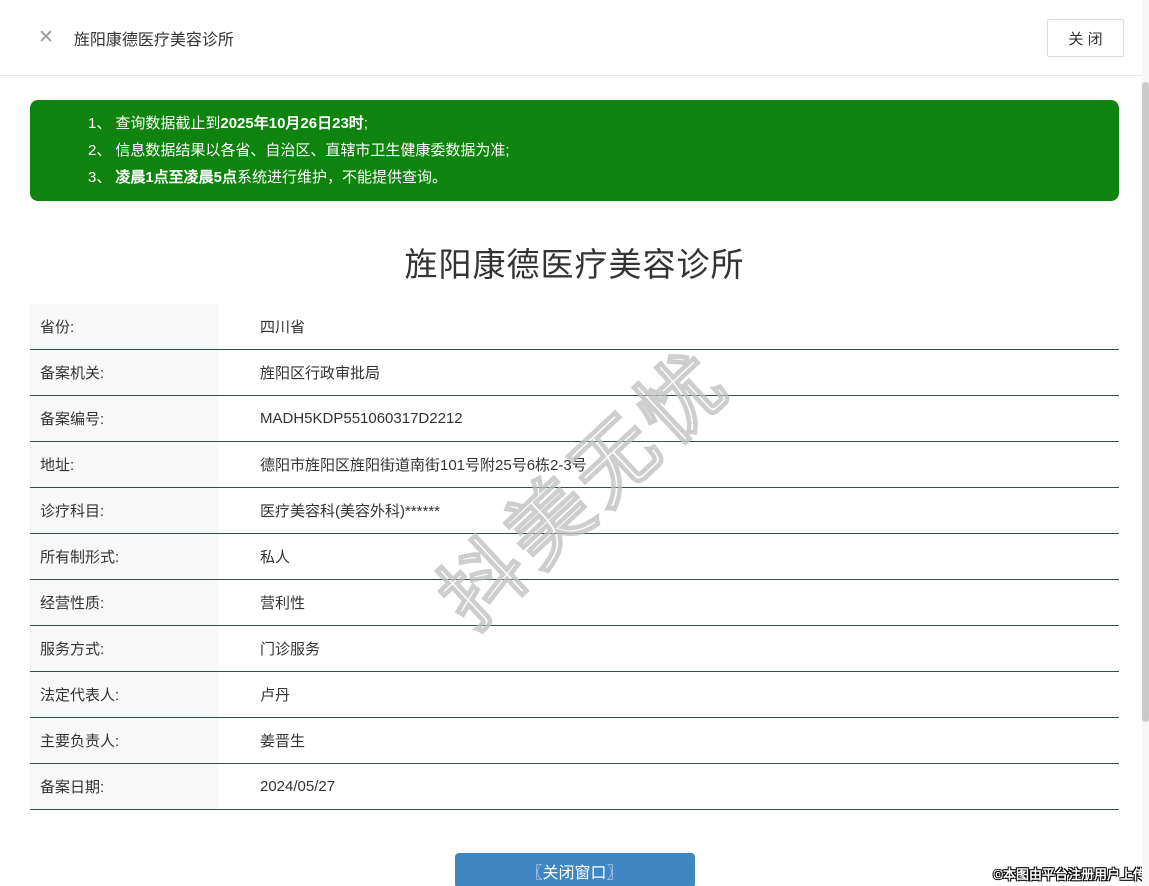 The width and height of the screenshot is (1149, 886). I want to click on clinic-title: 旌阳康德医疗美容诊所, so click(574, 264).